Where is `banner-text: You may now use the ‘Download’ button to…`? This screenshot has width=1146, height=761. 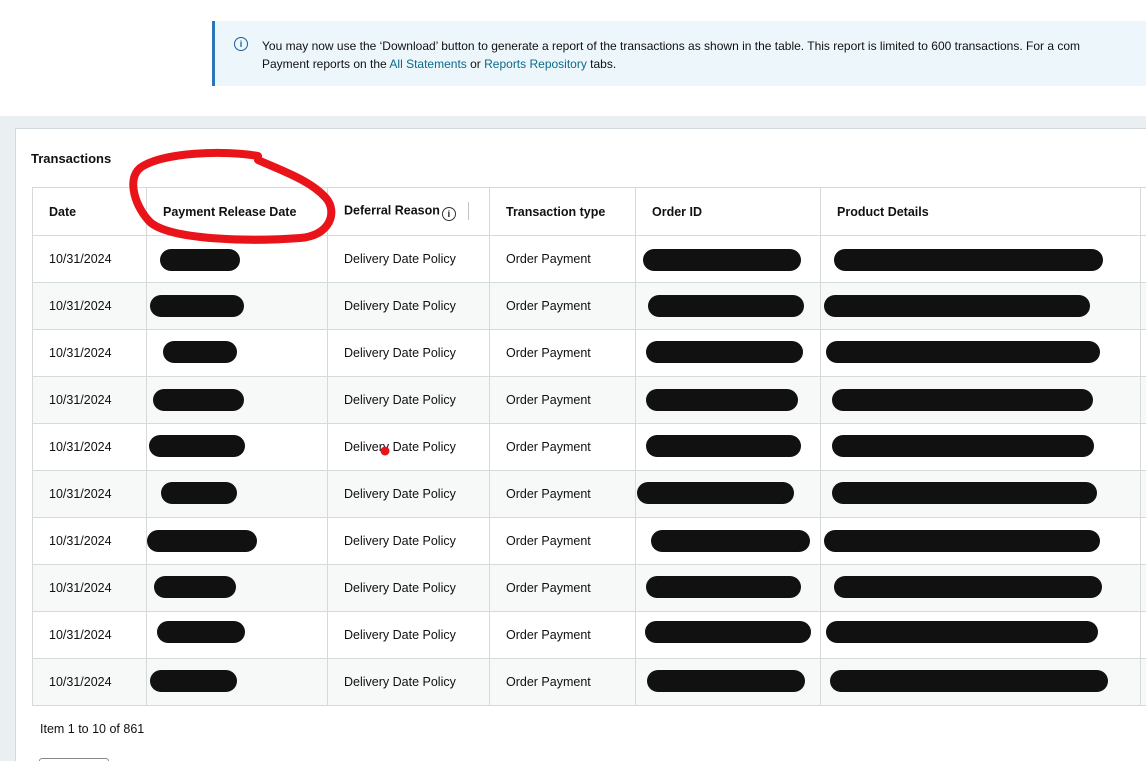
banner-text: You may now use the ‘Download’ button to… is located at coordinates (704, 55).